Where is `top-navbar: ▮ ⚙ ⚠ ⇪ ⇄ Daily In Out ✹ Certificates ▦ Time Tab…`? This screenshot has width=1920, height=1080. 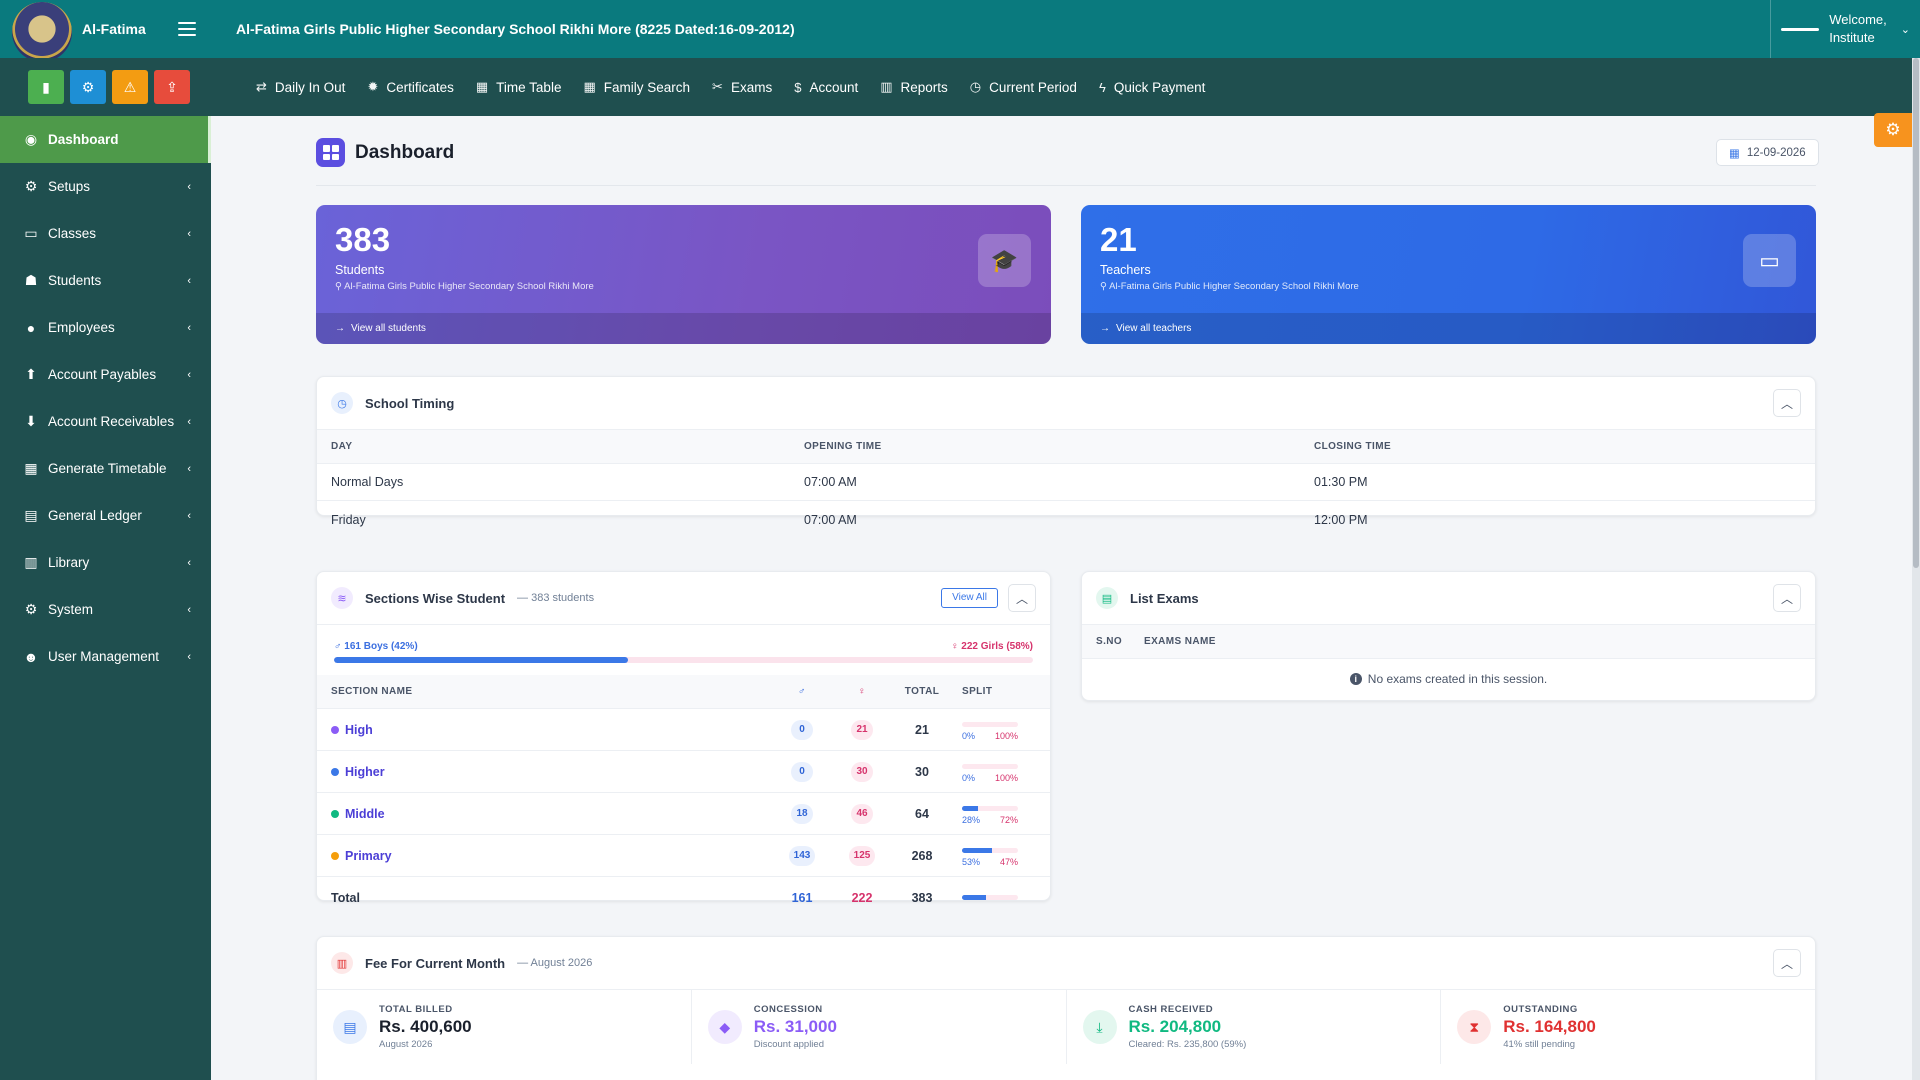
top-navbar: ▮ ⚙ ⚠ ⇪ ⇄ Daily In Out ✹ Certificates ▦ Time Tab… is located at coordinates (960, 87).